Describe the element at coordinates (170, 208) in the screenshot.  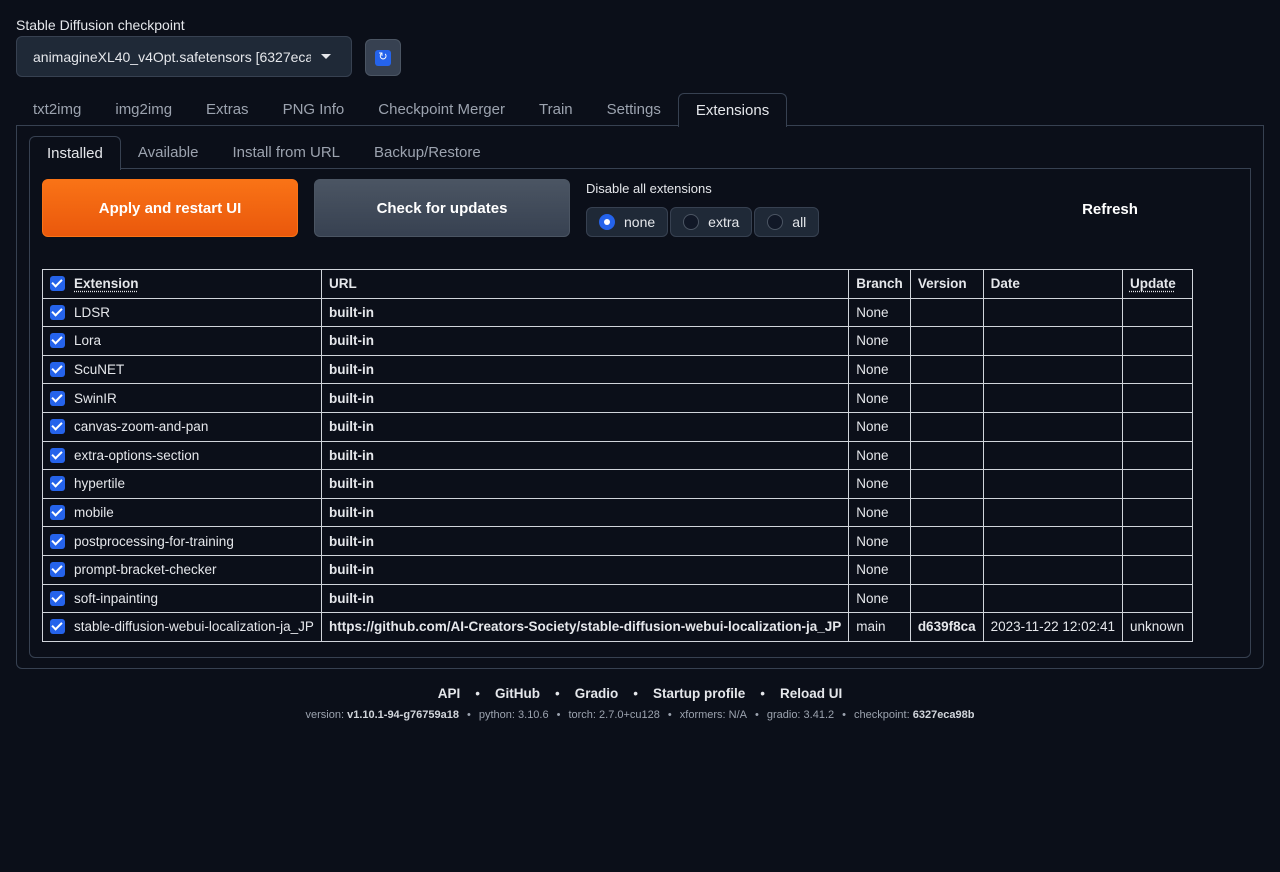
I see `apply-restart-button: Apply and restart UI` at that location.